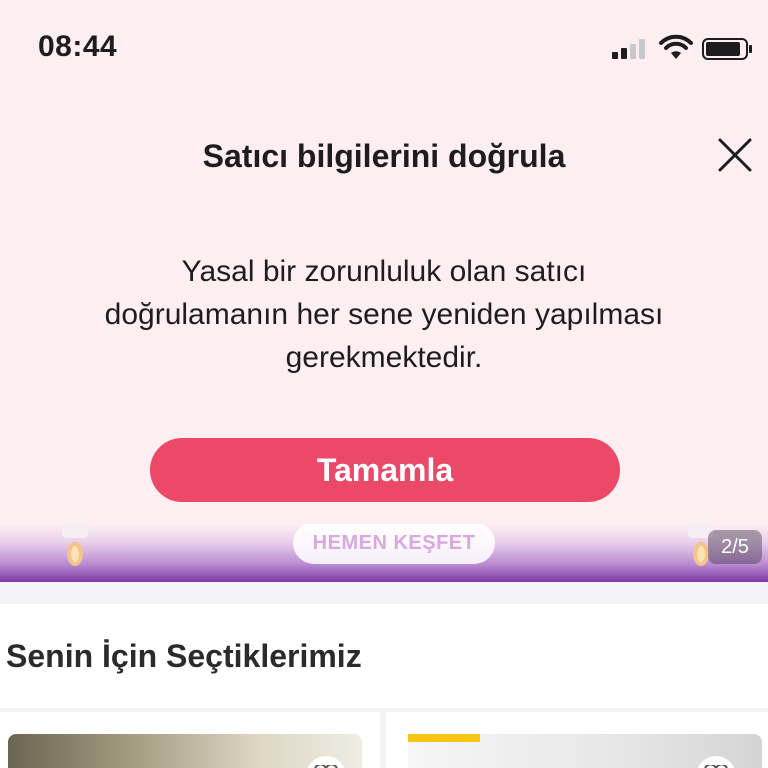 This screenshot has height=768, width=768. What do you see at coordinates (676, 48) in the screenshot?
I see `wifi-icon` at bounding box center [676, 48].